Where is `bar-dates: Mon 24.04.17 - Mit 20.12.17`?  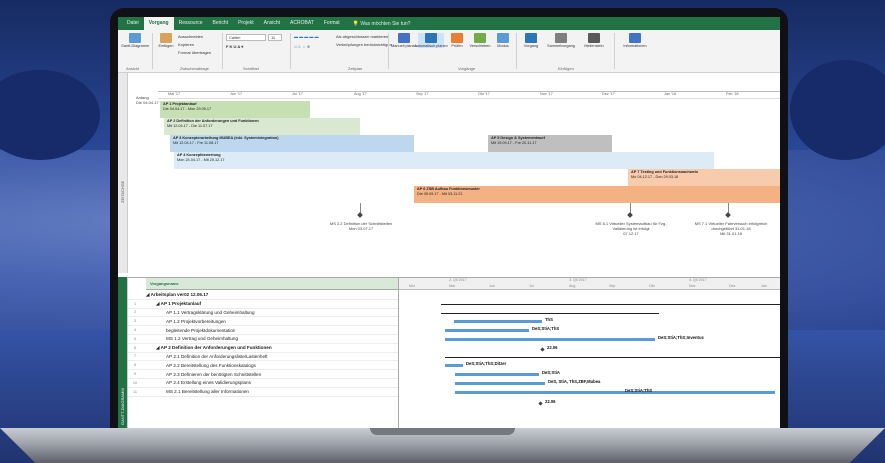 bar-dates: Mon 24.04.17 - Mit 20.12.17 is located at coordinates (201, 159).